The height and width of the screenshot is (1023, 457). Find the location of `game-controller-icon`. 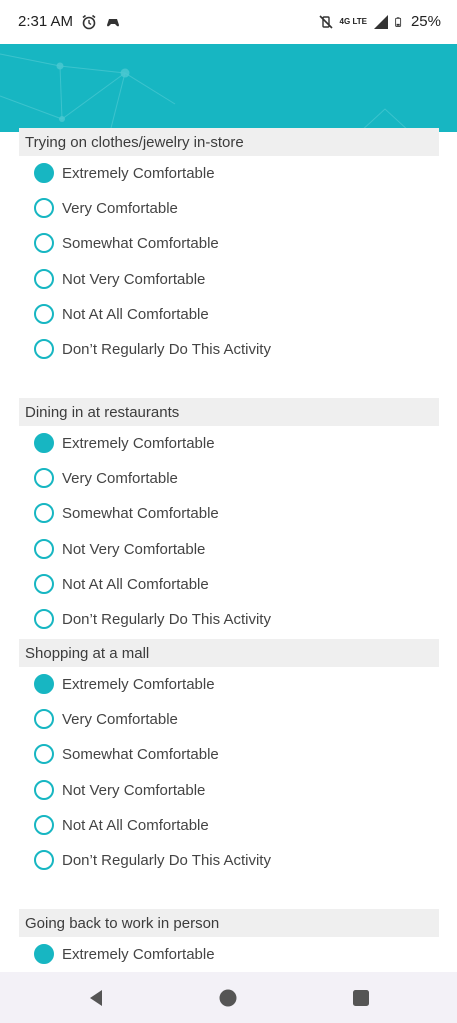

game-controller-icon is located at coordinates (113, 22).